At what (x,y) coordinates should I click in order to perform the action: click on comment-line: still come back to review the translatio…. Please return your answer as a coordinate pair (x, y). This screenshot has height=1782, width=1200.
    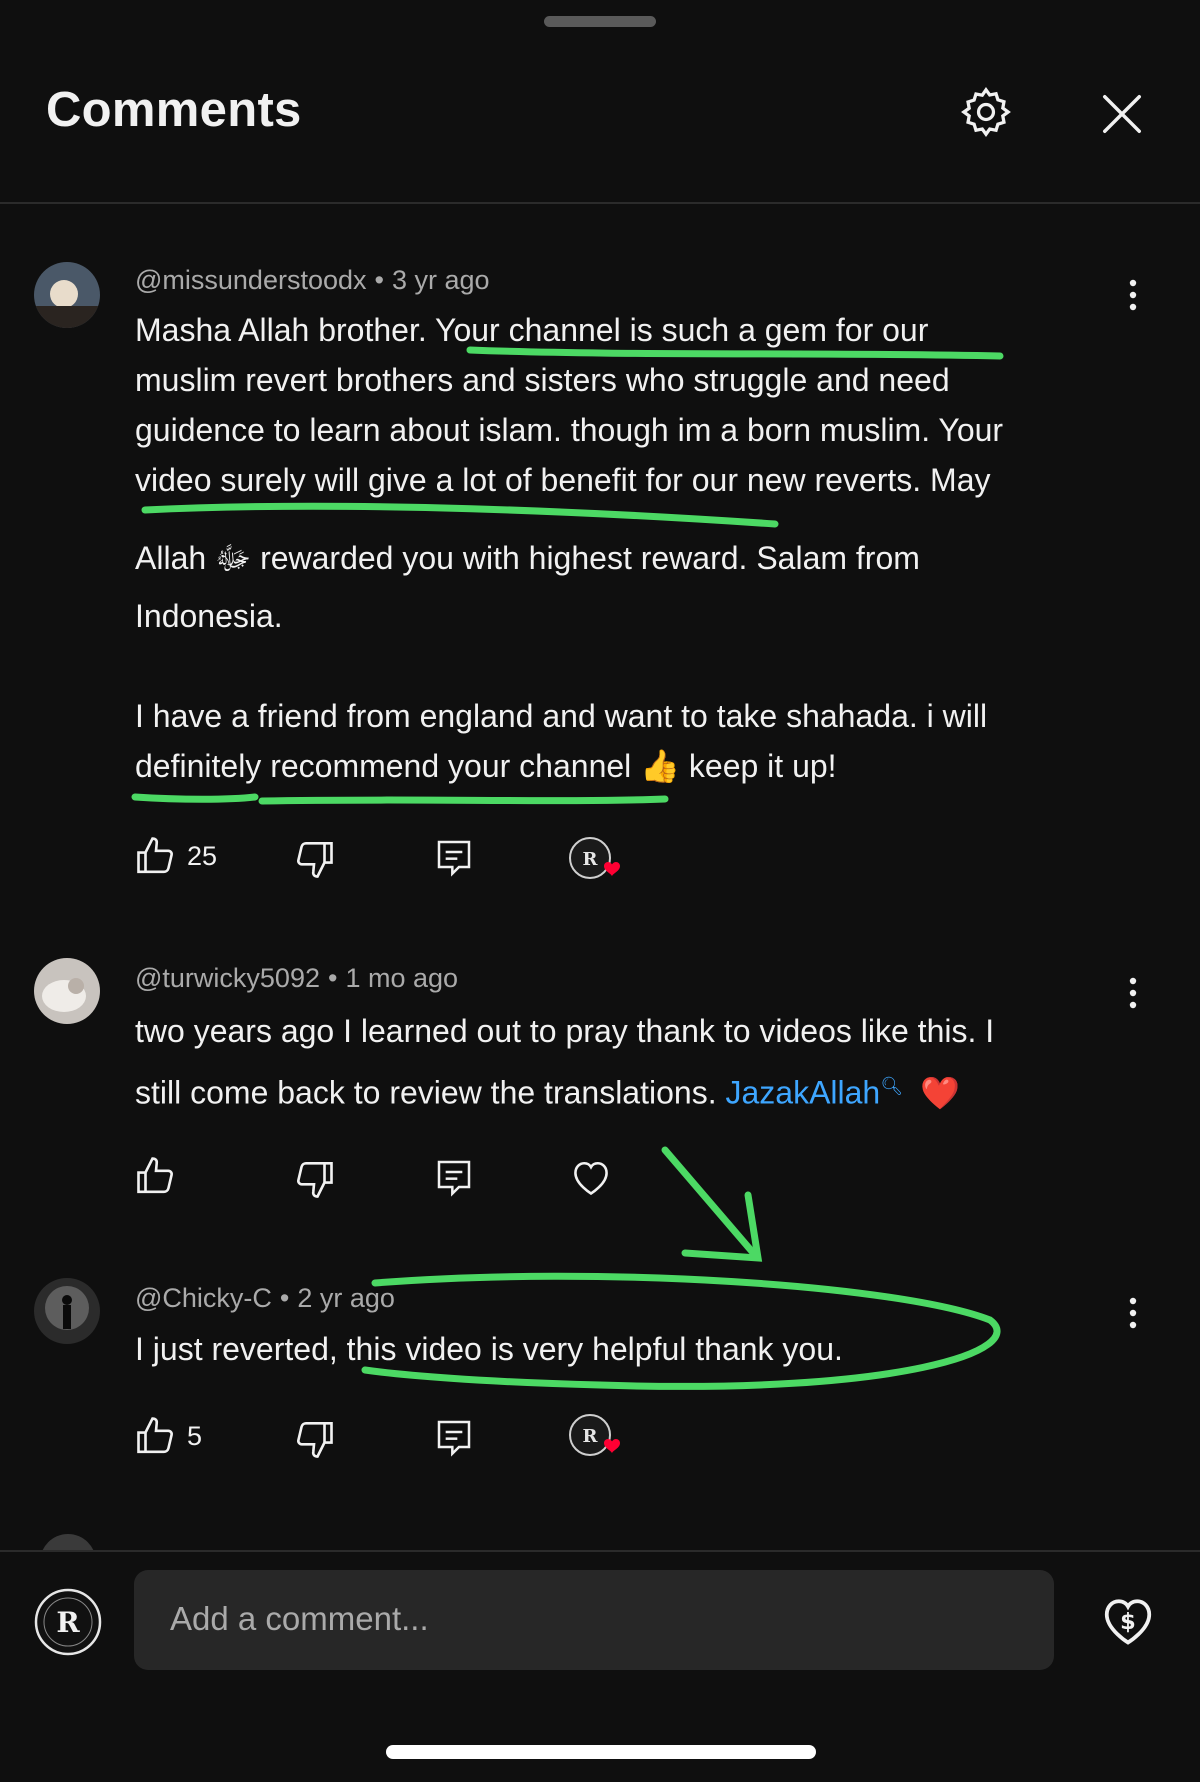
    Looking at the image, I should click on (426, 1092).